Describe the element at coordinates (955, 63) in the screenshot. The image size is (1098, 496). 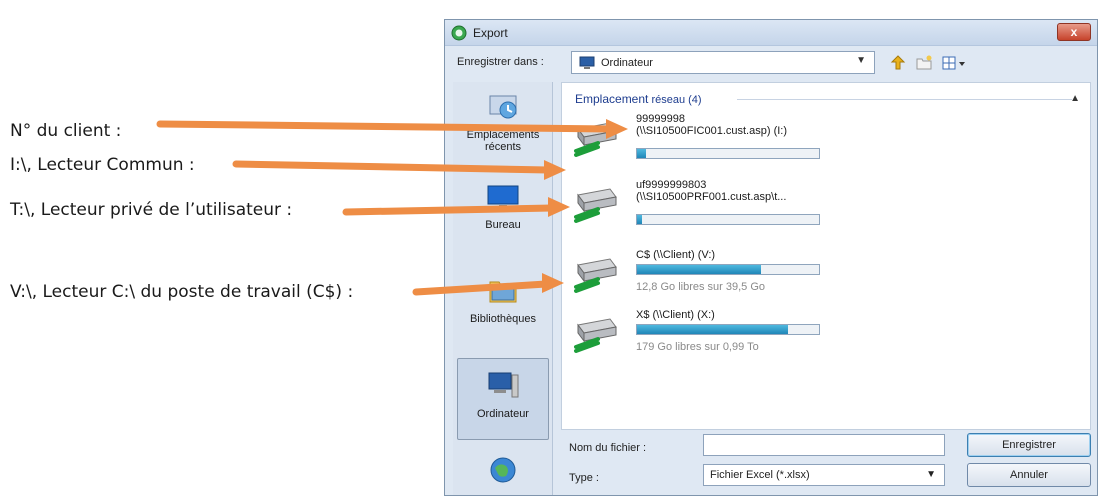
I see `view-menu-icon` at that location.